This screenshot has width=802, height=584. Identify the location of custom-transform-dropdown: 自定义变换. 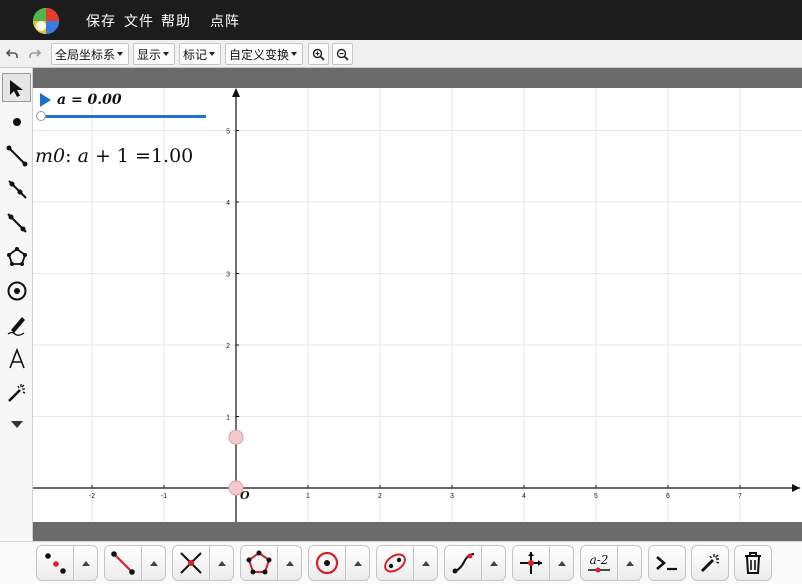
(264, 54).